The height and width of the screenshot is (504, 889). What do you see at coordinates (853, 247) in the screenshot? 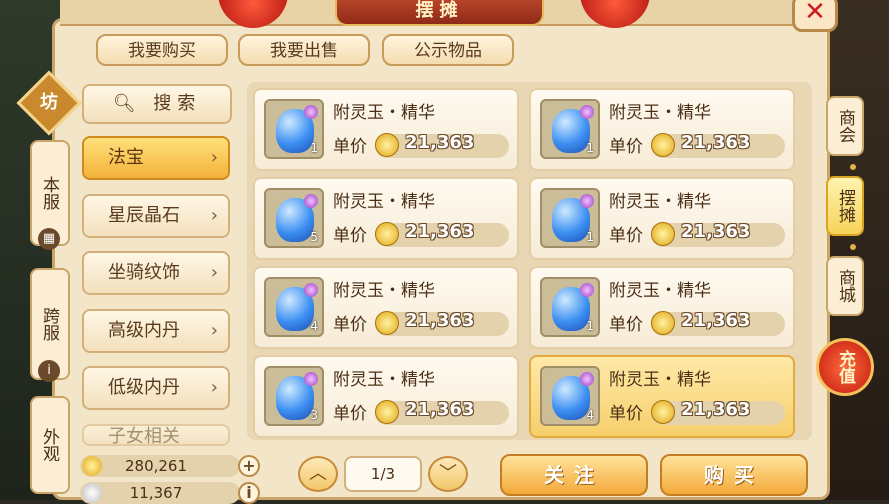
I see `divider-dot` at bounding box center [853, 247].